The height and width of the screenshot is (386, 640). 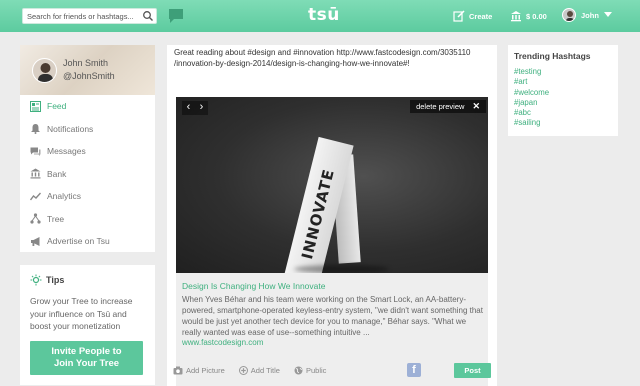 I want to click on sidebar-item-notifications: Notifications, so click(x=87, y=129).